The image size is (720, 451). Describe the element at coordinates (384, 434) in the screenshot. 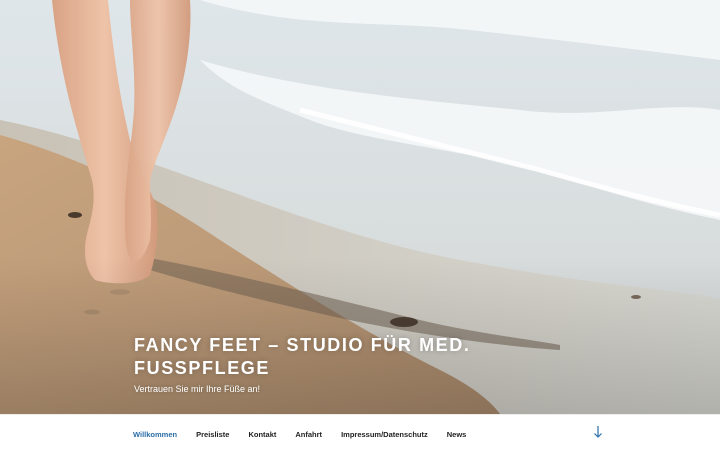

I see `nav-item-impressum-datenschutz: Impressum/Datenschutz` at that location.